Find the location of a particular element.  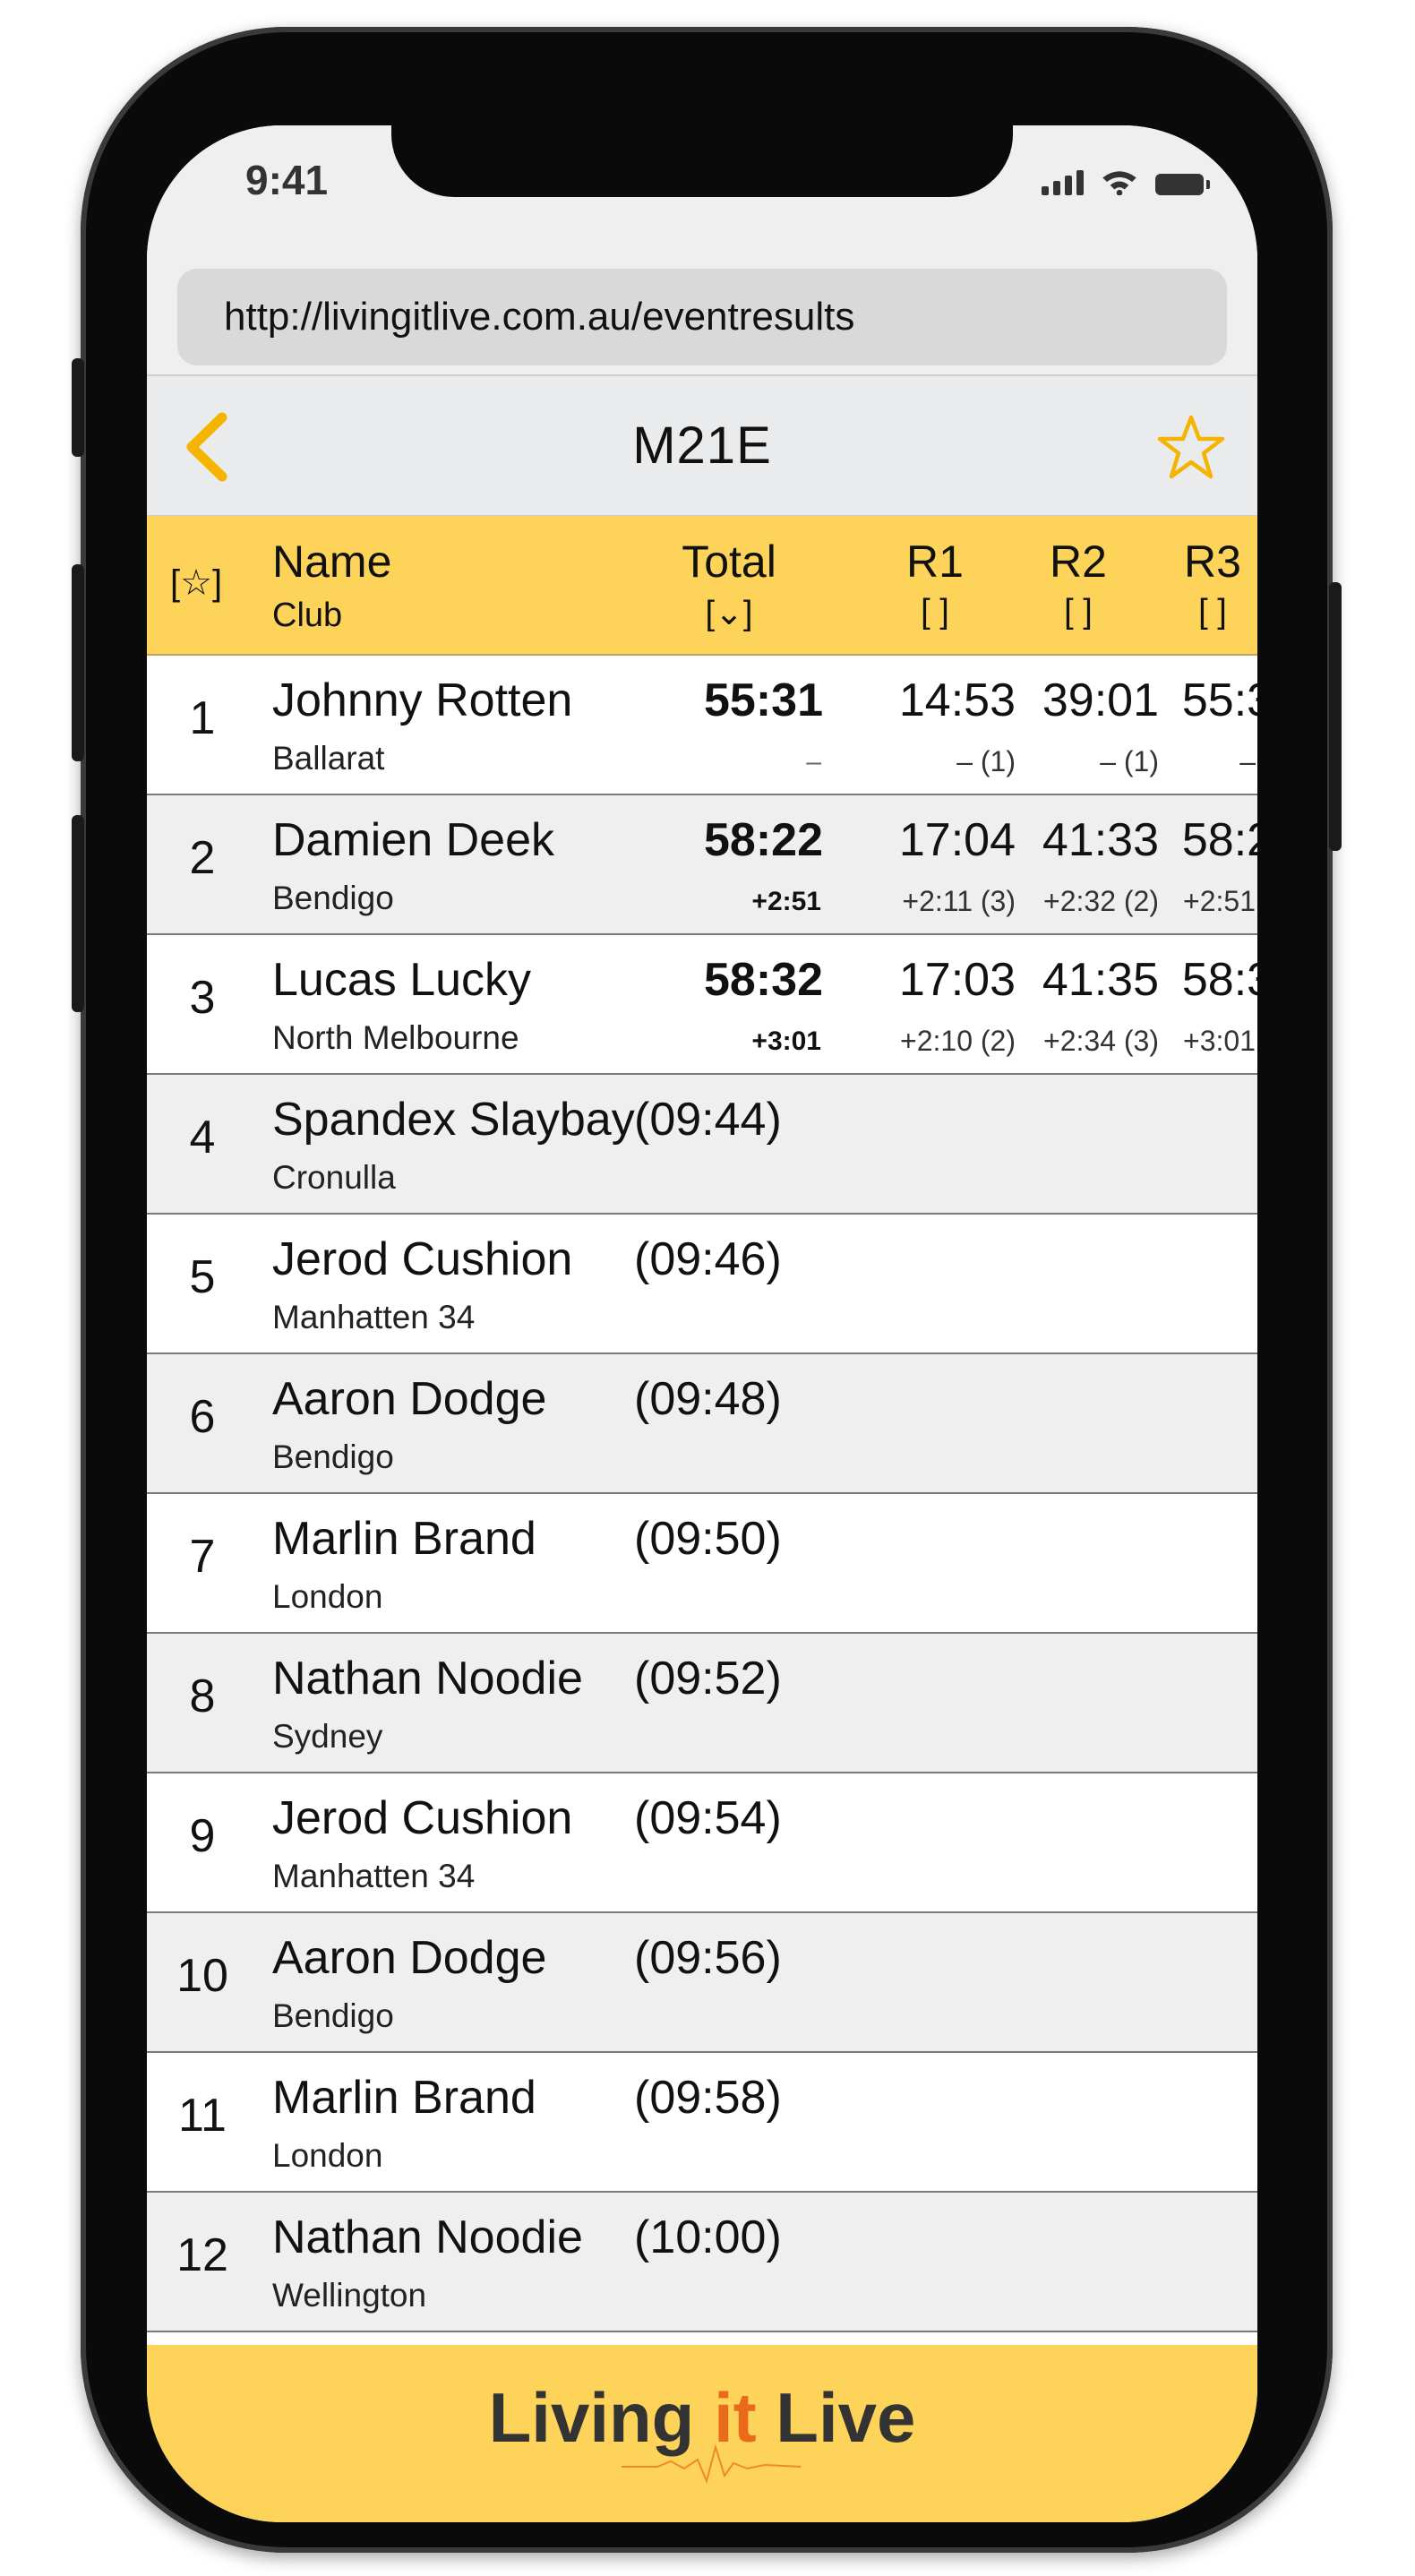

row-position: 8 is located at coordinates (202, 1696).